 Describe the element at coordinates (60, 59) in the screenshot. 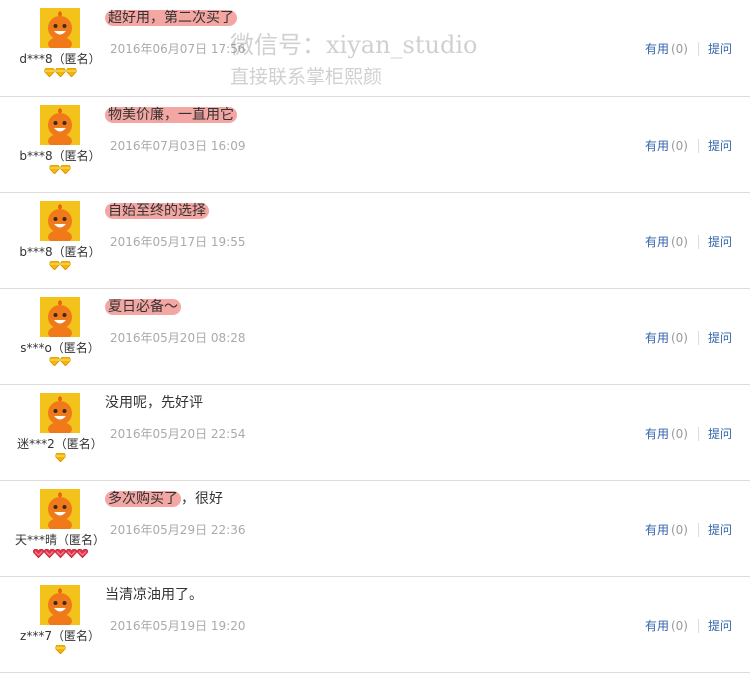

I see `user-nickname: d***8（匿名）` at that location.